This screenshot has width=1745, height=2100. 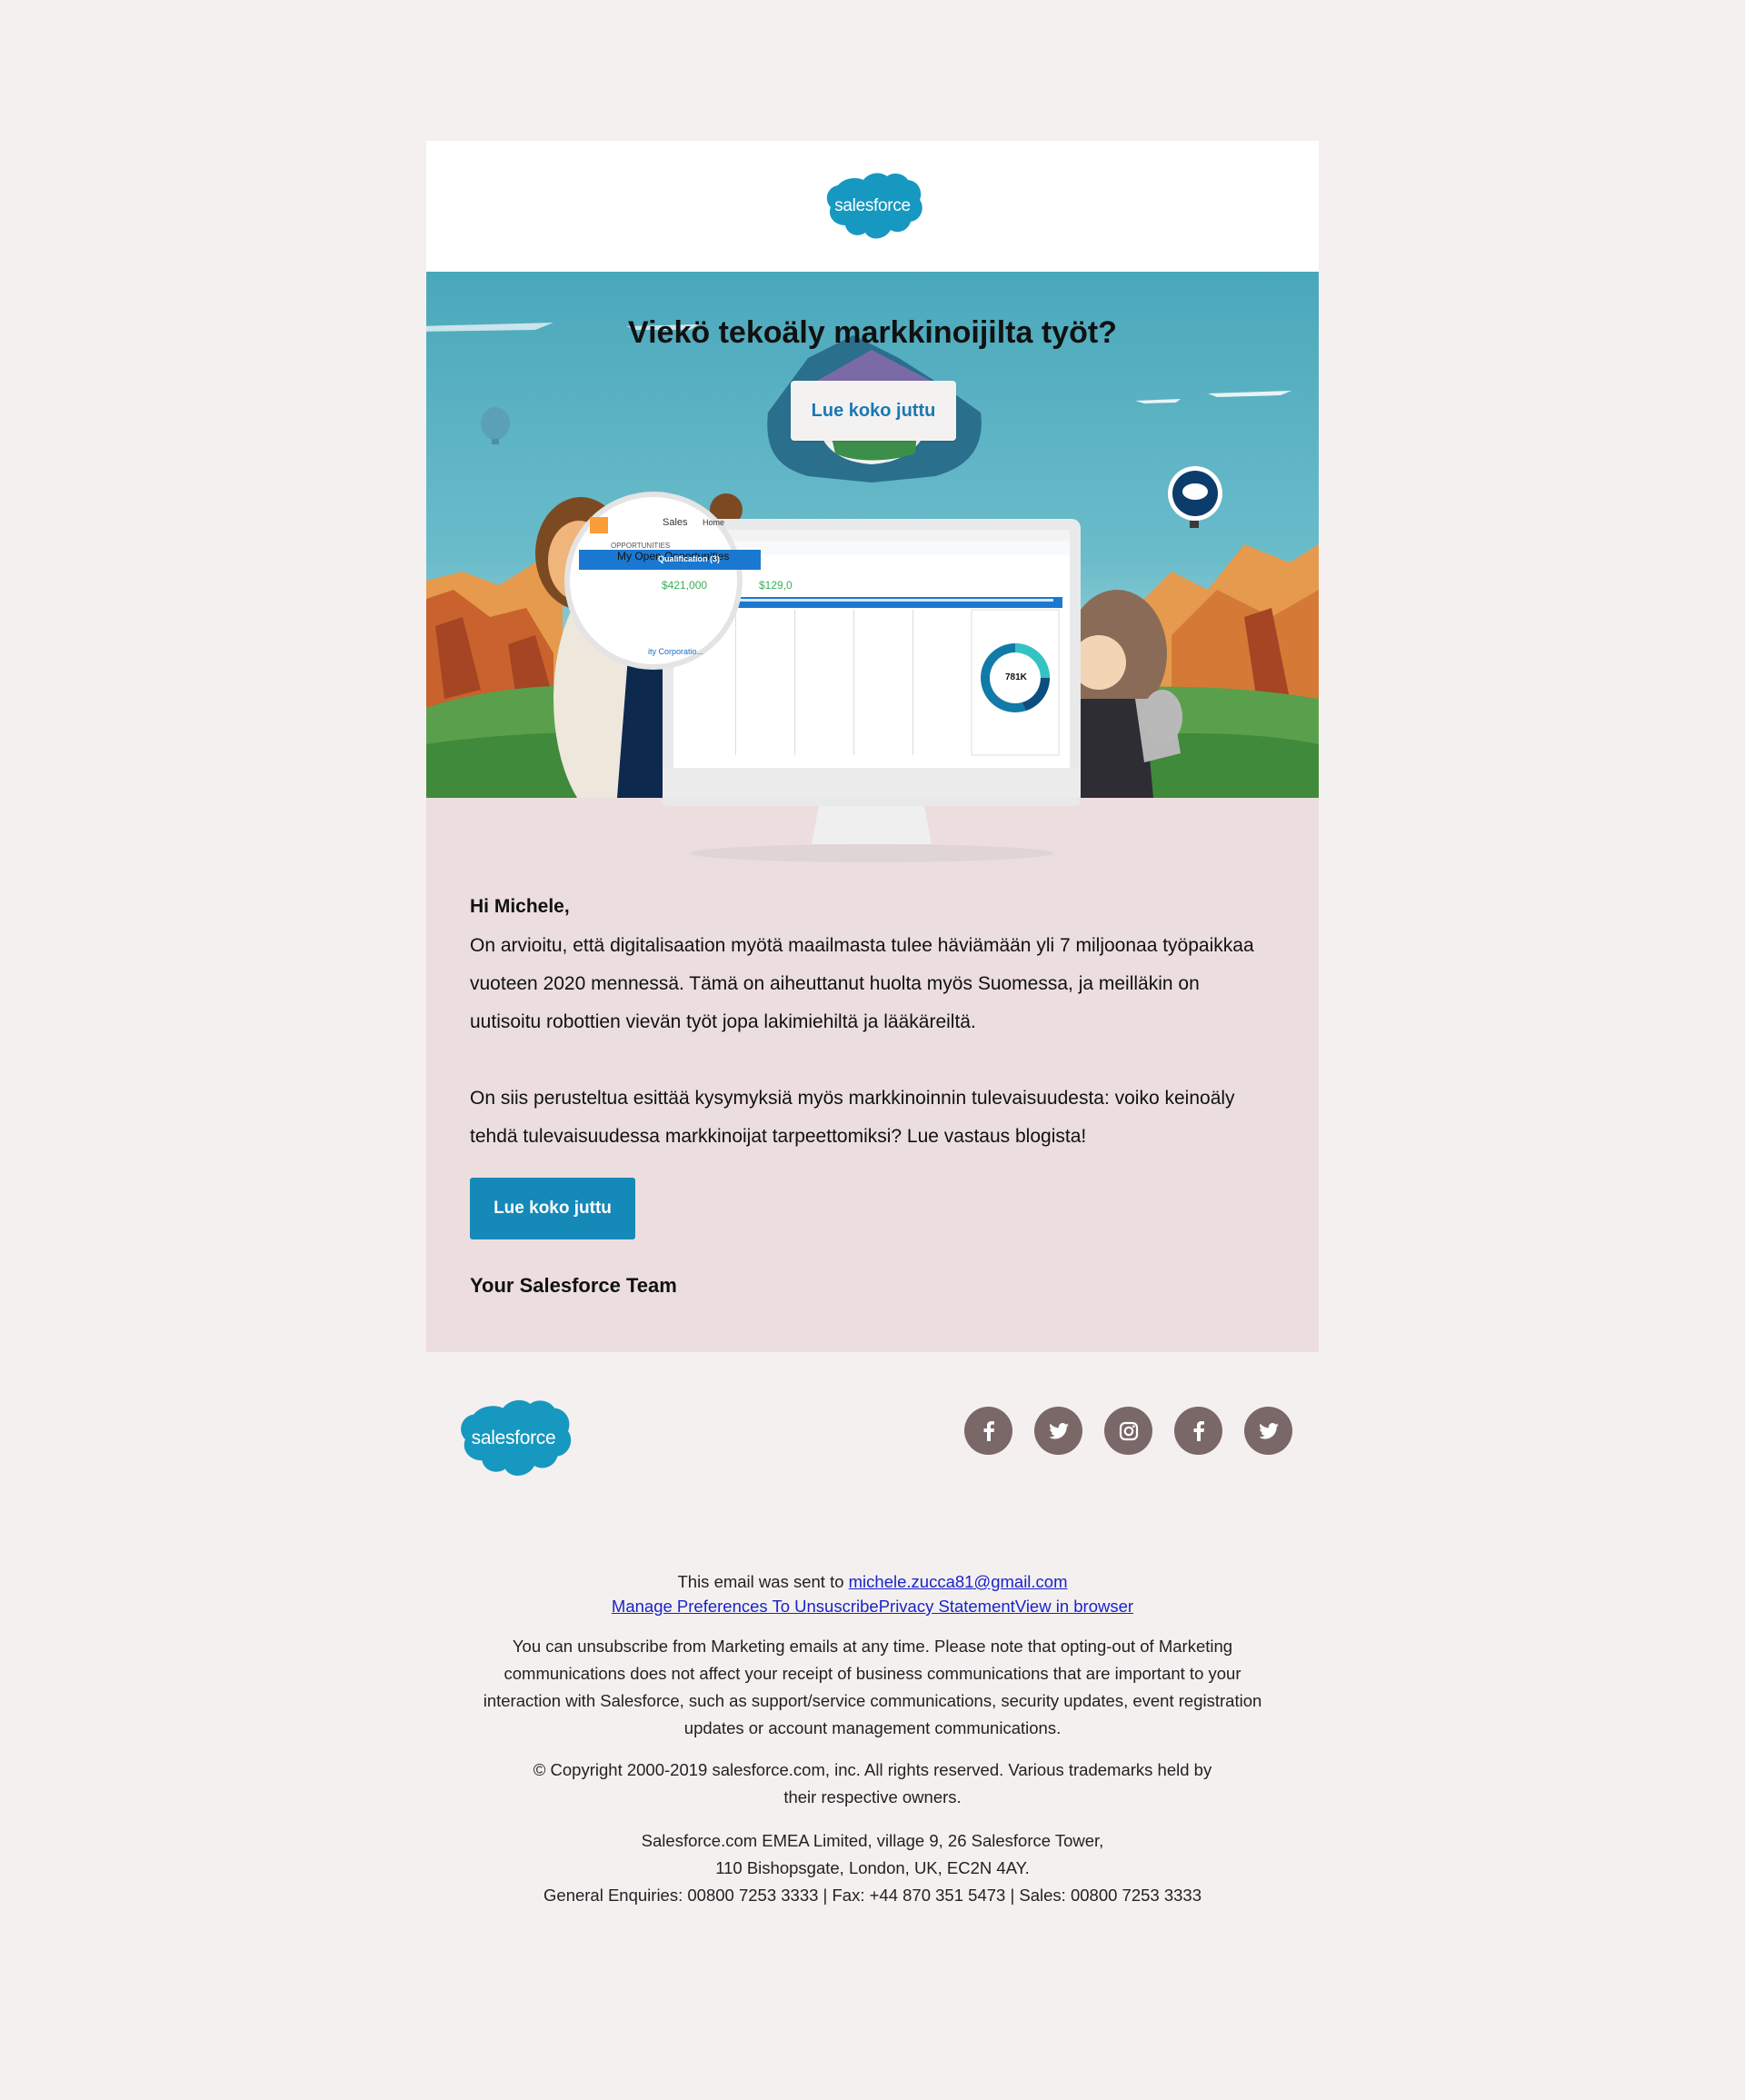 I want to click on read-more-button: Lue koko juttu, so click(x=552, y=1208).